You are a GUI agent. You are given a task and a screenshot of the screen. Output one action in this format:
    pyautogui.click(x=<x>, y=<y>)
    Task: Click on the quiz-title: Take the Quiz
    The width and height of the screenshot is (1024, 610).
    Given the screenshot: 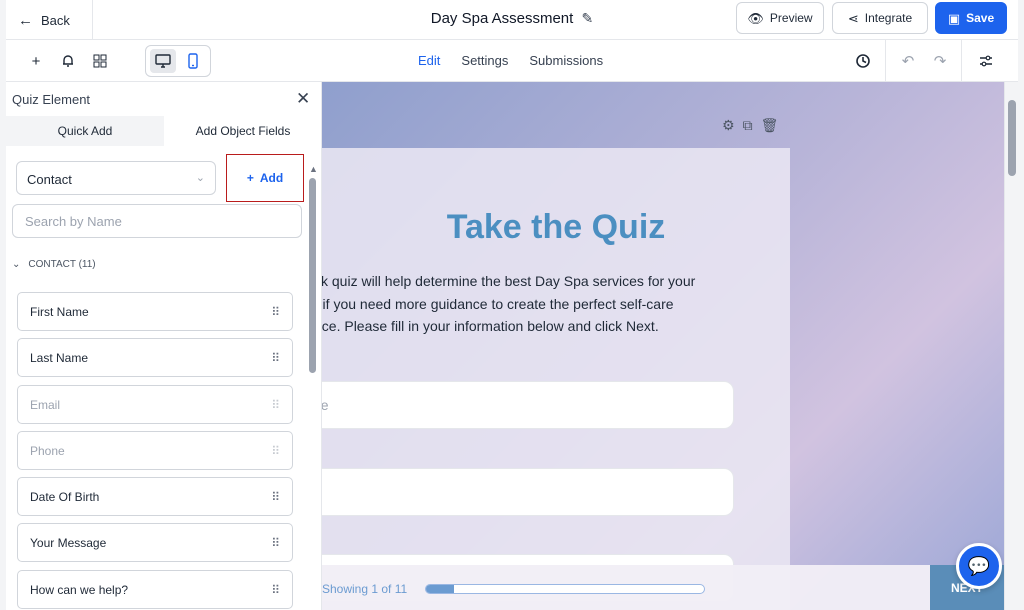 What is the action you would take?
    pyautogui.click(x=556, y=227)
    